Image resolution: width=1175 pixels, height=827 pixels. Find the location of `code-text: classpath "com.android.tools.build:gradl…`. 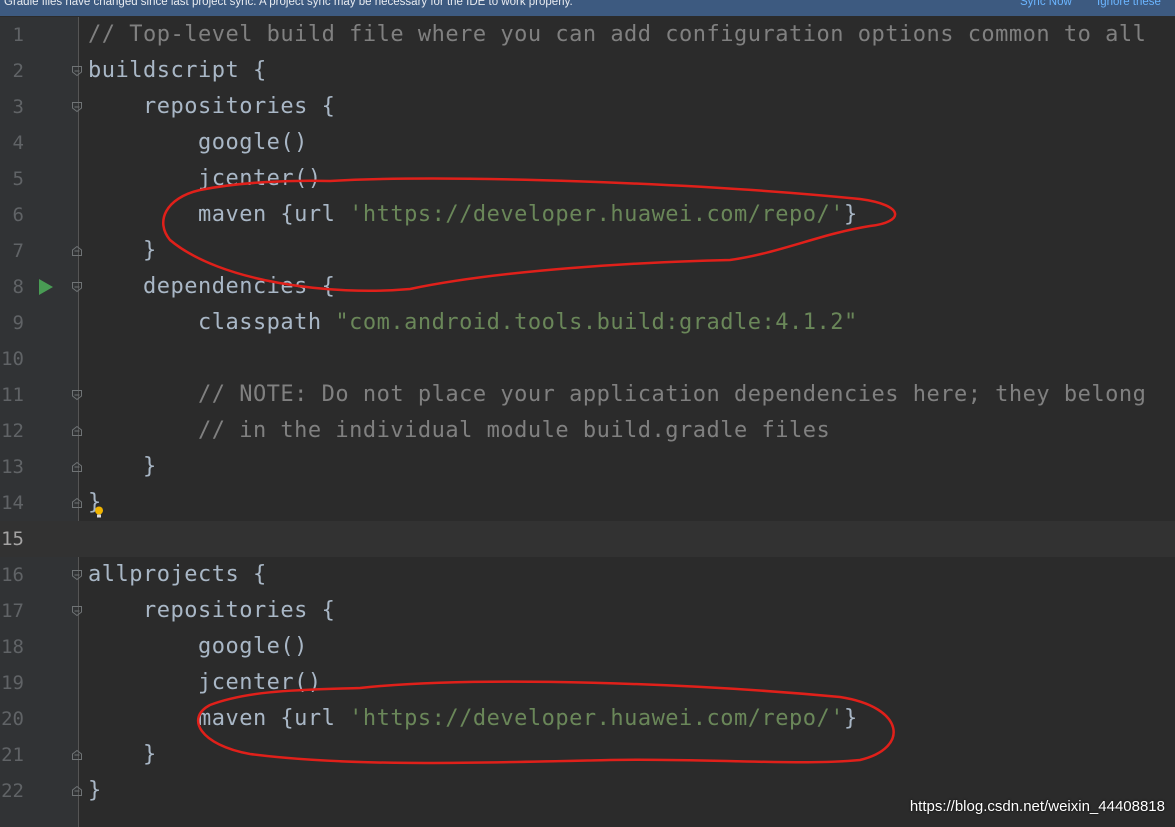

code-text: classpath "com.android.tools.build:gradl… is located at coordinates (473, 323).